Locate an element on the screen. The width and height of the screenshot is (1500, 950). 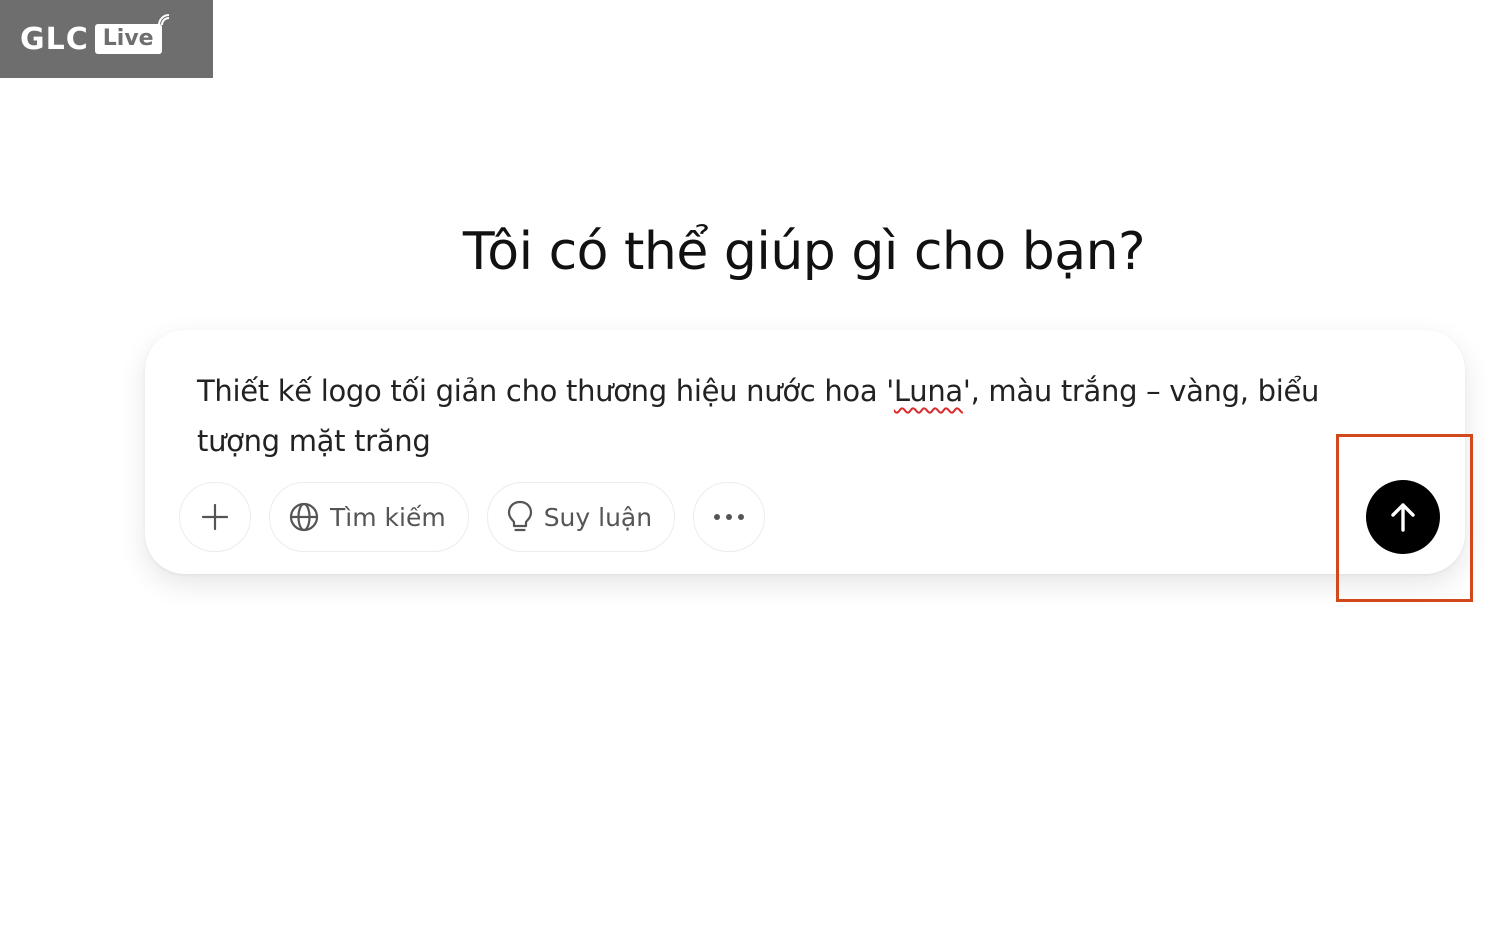
search-button: Tìm kiếm is located at coordinates (369, 517).